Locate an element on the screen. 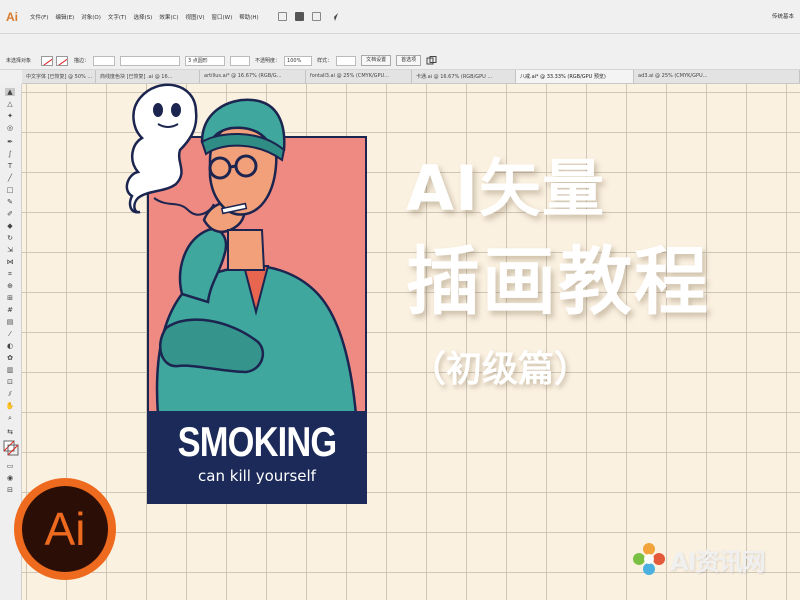  blend-tool-icon: ◐ is located at coordinates (10, 346).